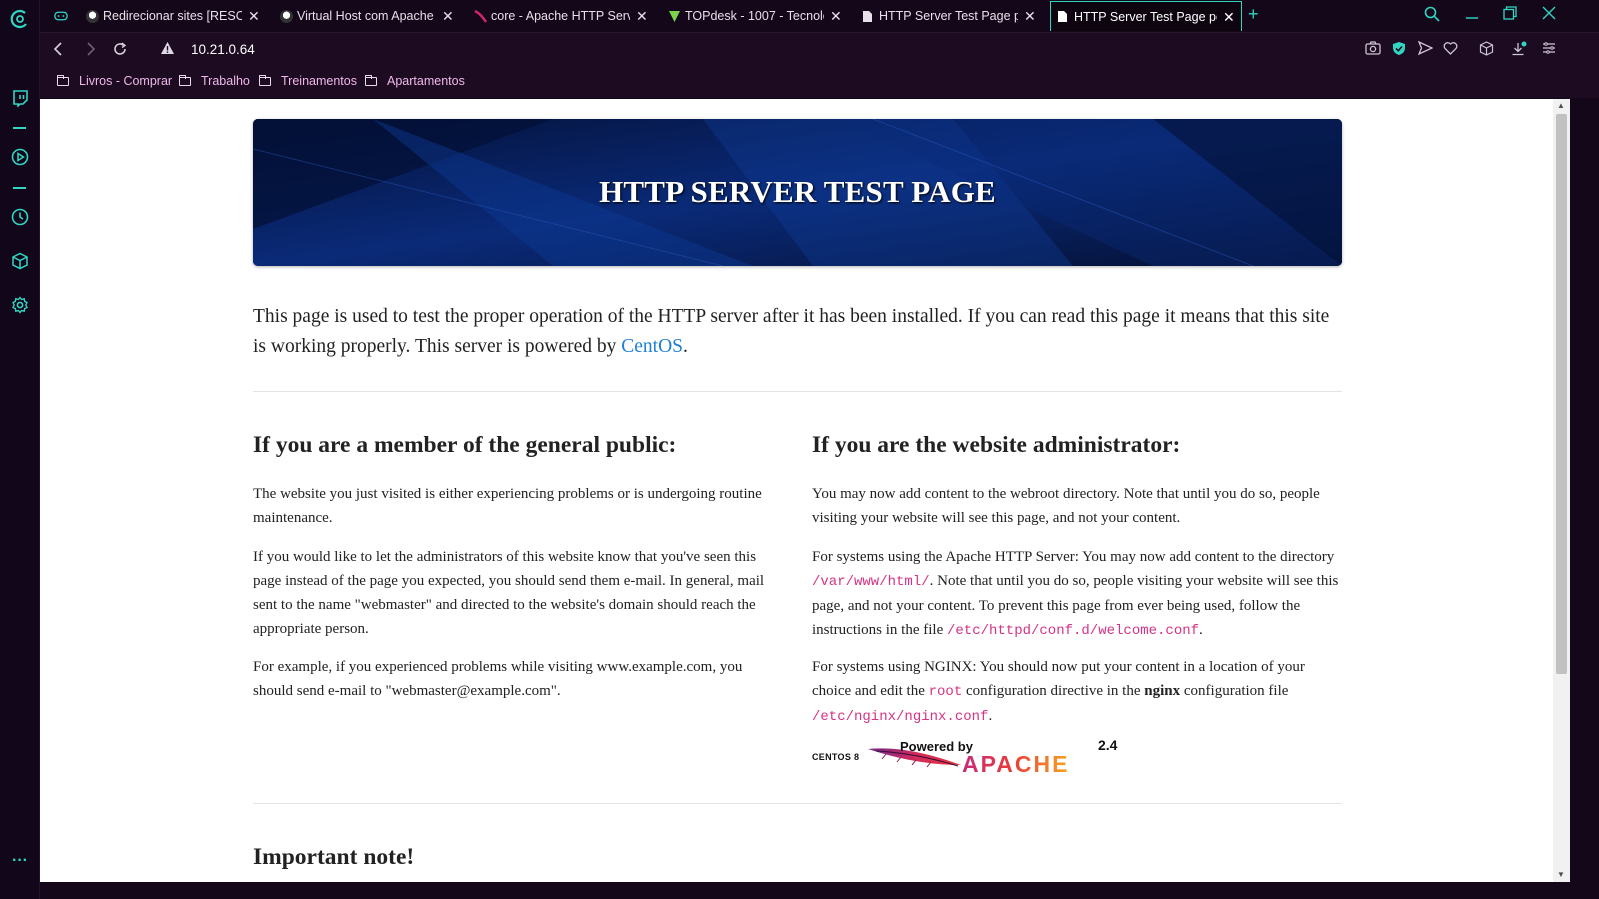 This screenshot has width=1599, height=899. What do you see at coordinates (20, 19) in the screenshot?
I see `browser-logo-icon` at bounding box center [20, 19].